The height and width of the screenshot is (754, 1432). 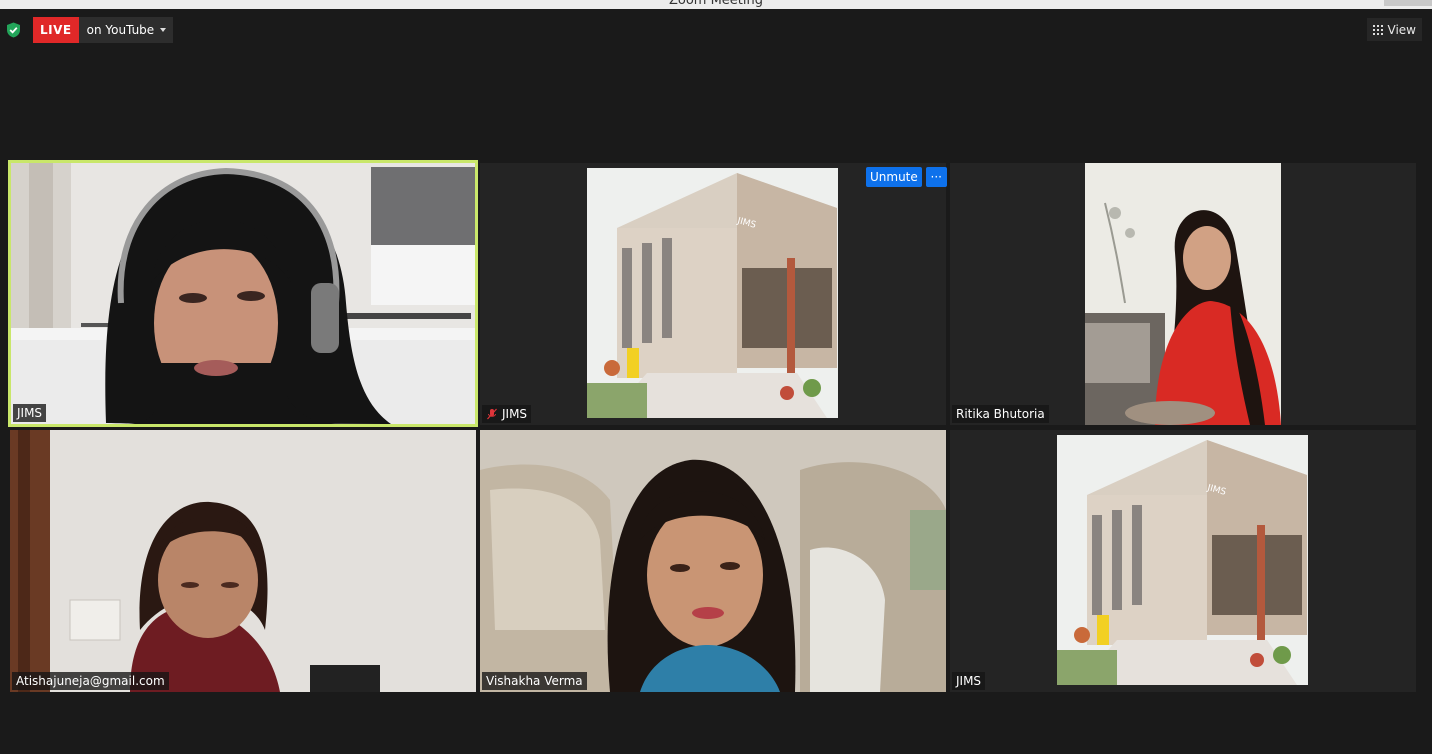 What do you see at coordinates (894, 177) in the screenshot?
I see `unmute-button: Unmute` at bounding box center [894, 177].